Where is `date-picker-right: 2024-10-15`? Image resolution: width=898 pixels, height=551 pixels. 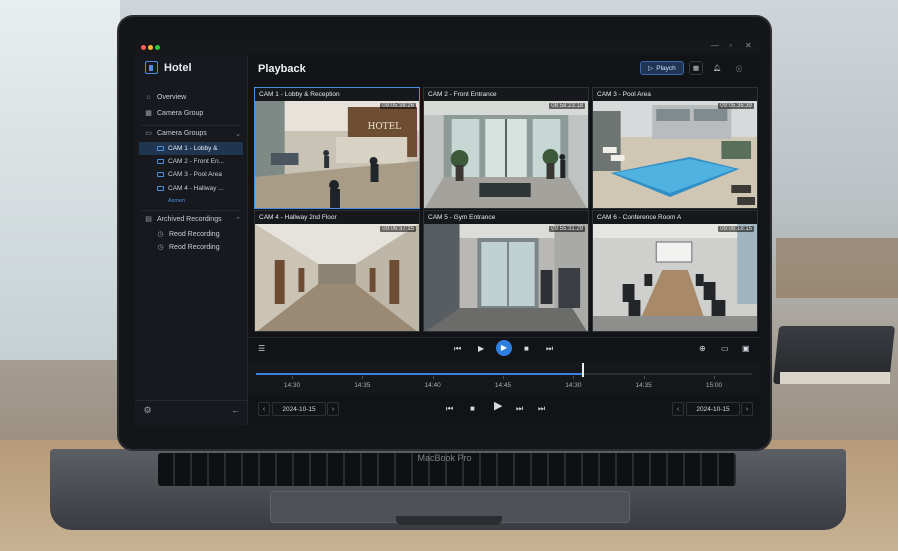
date-picker-right: 2024-10-15 is located at coordinates (713, 409).